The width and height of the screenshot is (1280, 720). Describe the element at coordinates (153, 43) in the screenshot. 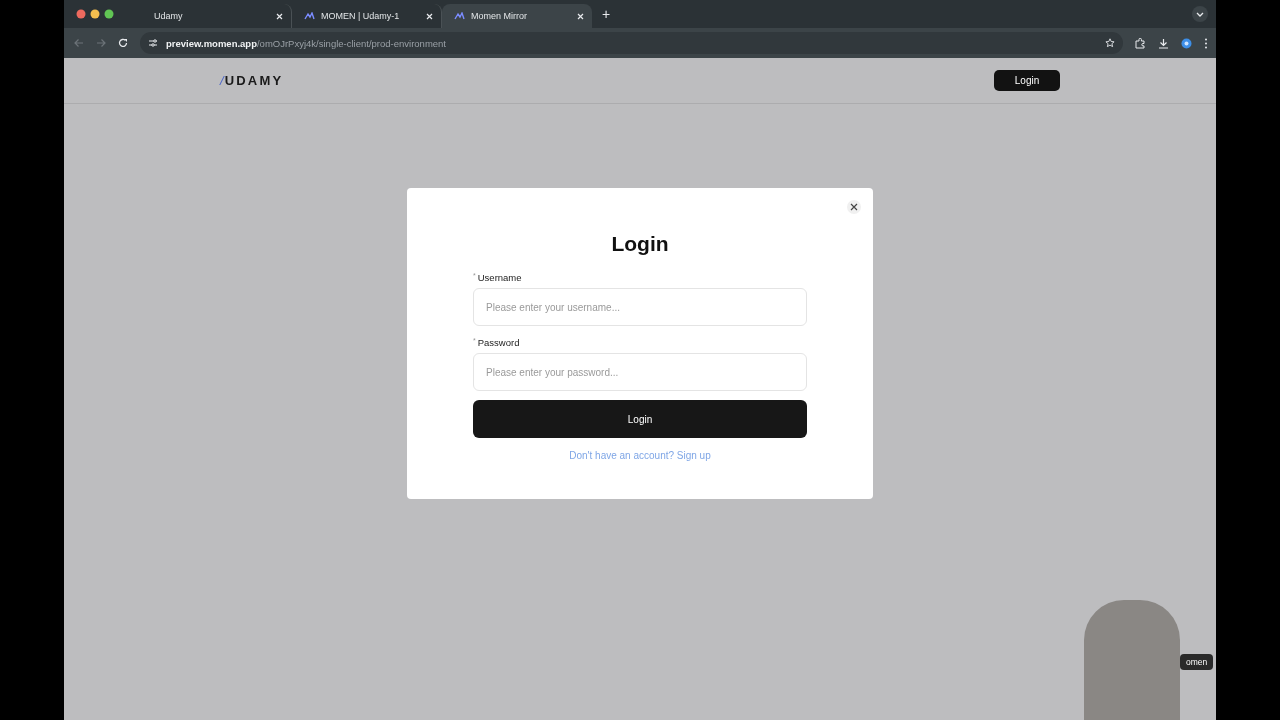

I see `site-settings-icon` at that location.